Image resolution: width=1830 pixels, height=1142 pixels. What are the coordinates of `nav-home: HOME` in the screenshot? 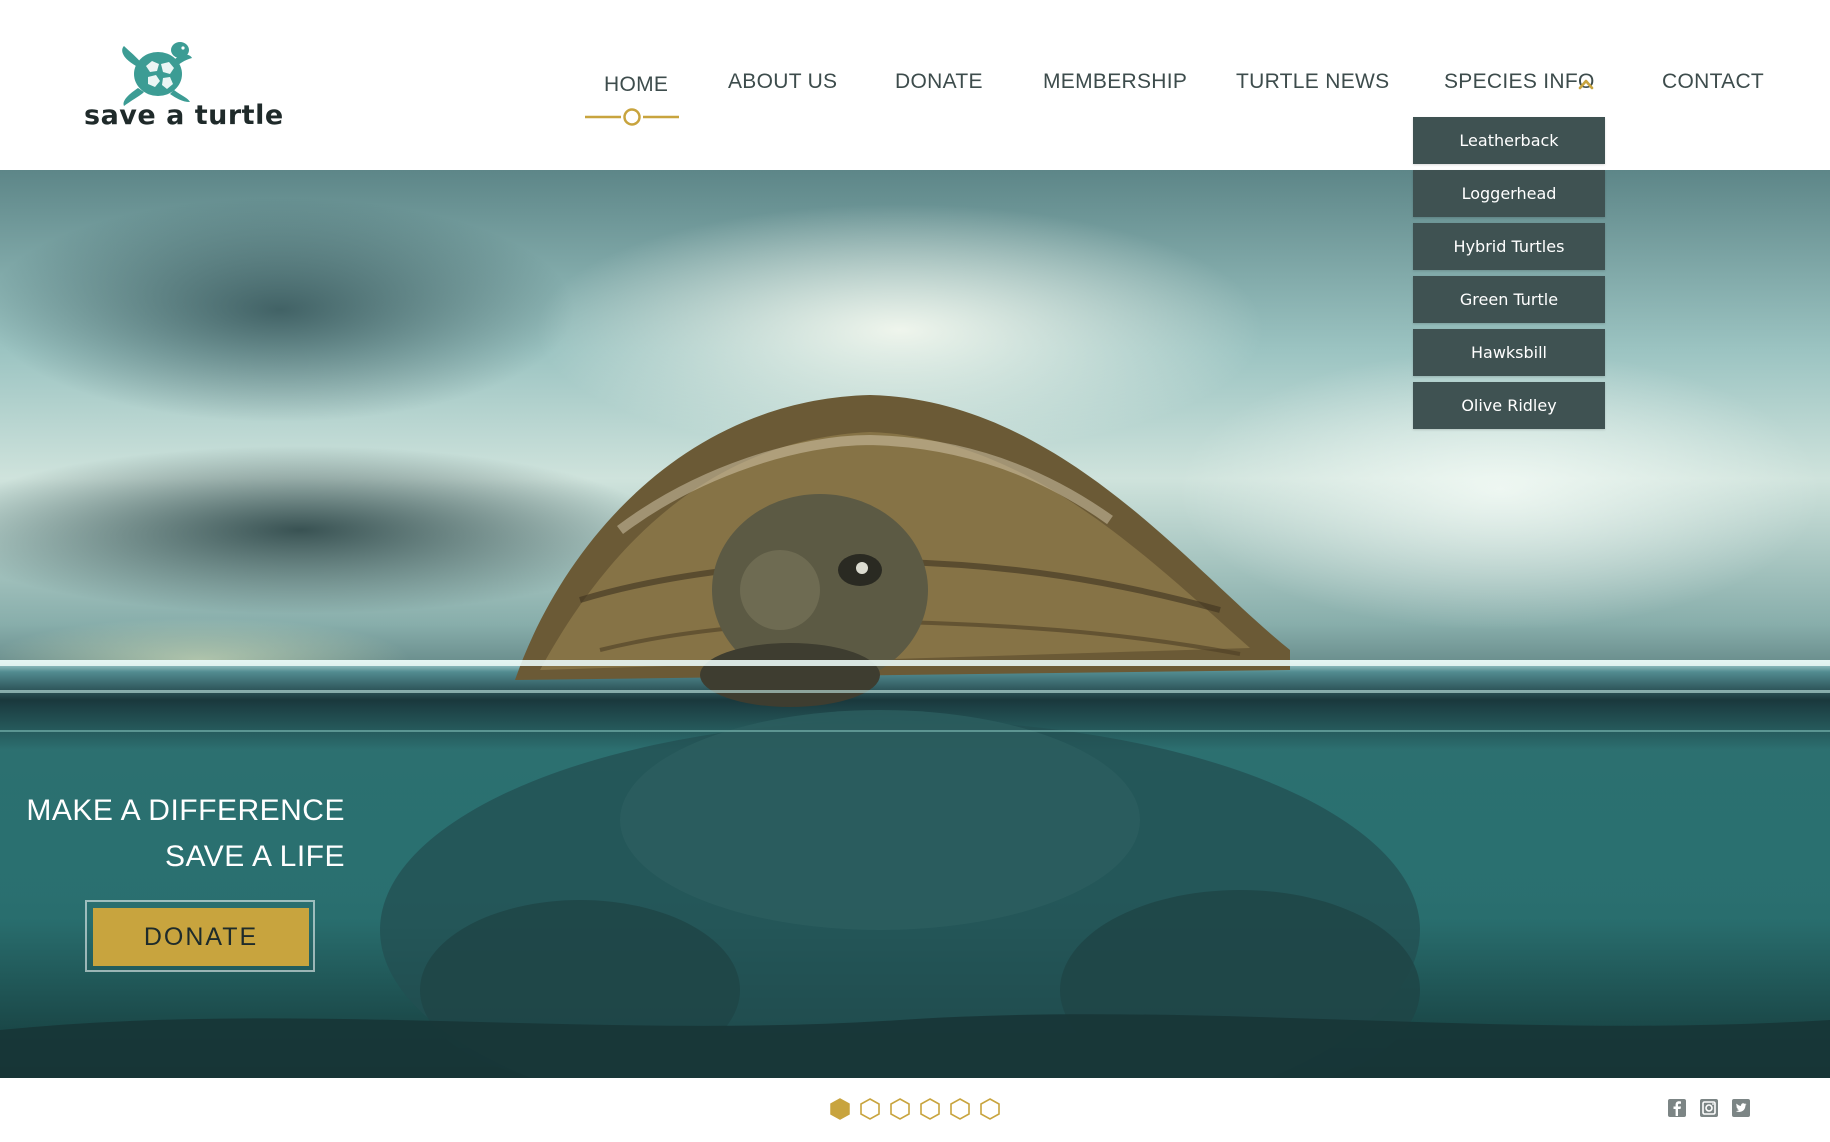 It's located at (636, 85).